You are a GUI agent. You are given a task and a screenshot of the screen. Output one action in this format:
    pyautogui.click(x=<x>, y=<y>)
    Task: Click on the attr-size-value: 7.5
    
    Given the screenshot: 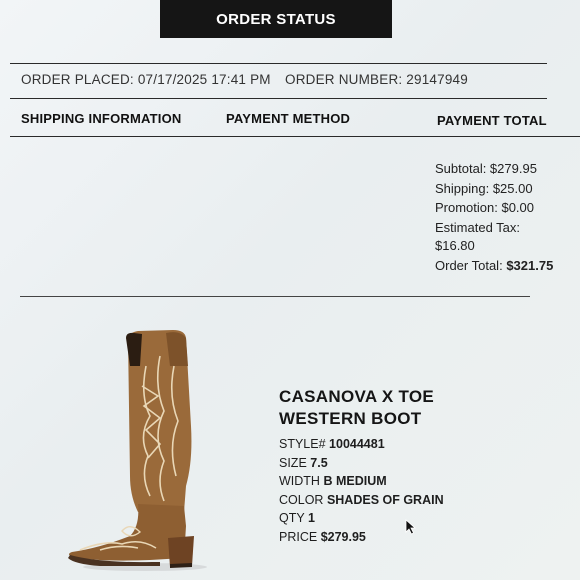 What is the action you would take?
    pyautogui.click(x=319, y=462)
    